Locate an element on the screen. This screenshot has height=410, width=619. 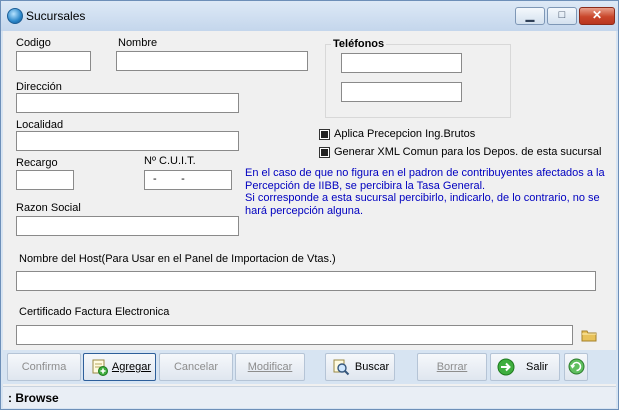
cuit-field: - - is located at coordinates (188, 180).